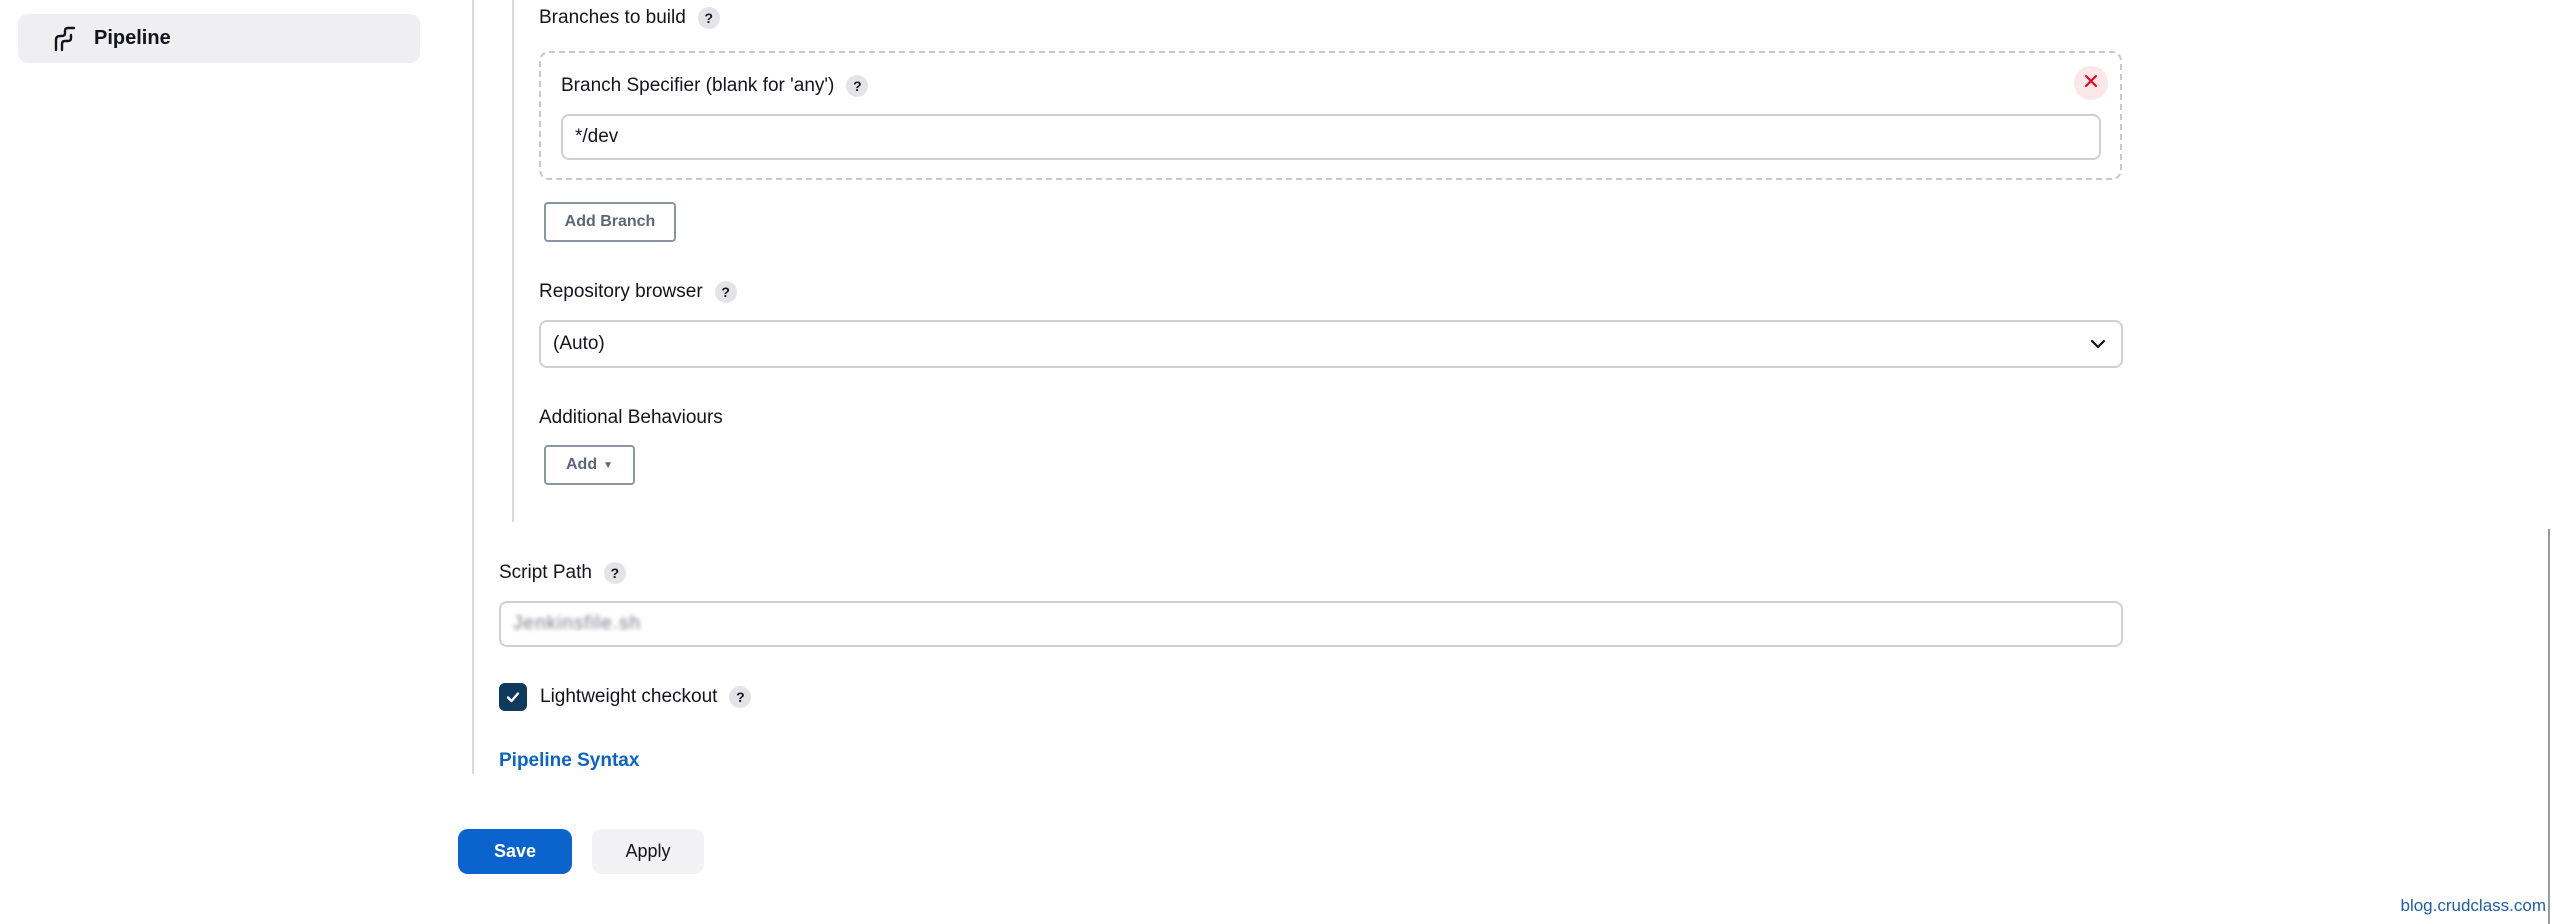 The height and width of the screenshot is (924, 2554). I want to click on repository-browser-label: Repository browser ?, so click(638, 292).